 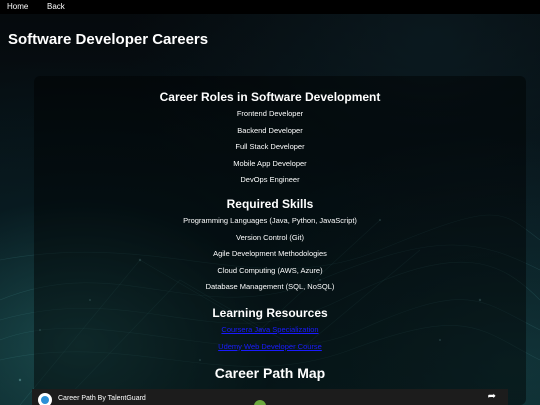 What do you see at coordinates (270, 237) in the screenshot?
I see `list-item: Version Control (Git)` at bounding box center [270, 237].